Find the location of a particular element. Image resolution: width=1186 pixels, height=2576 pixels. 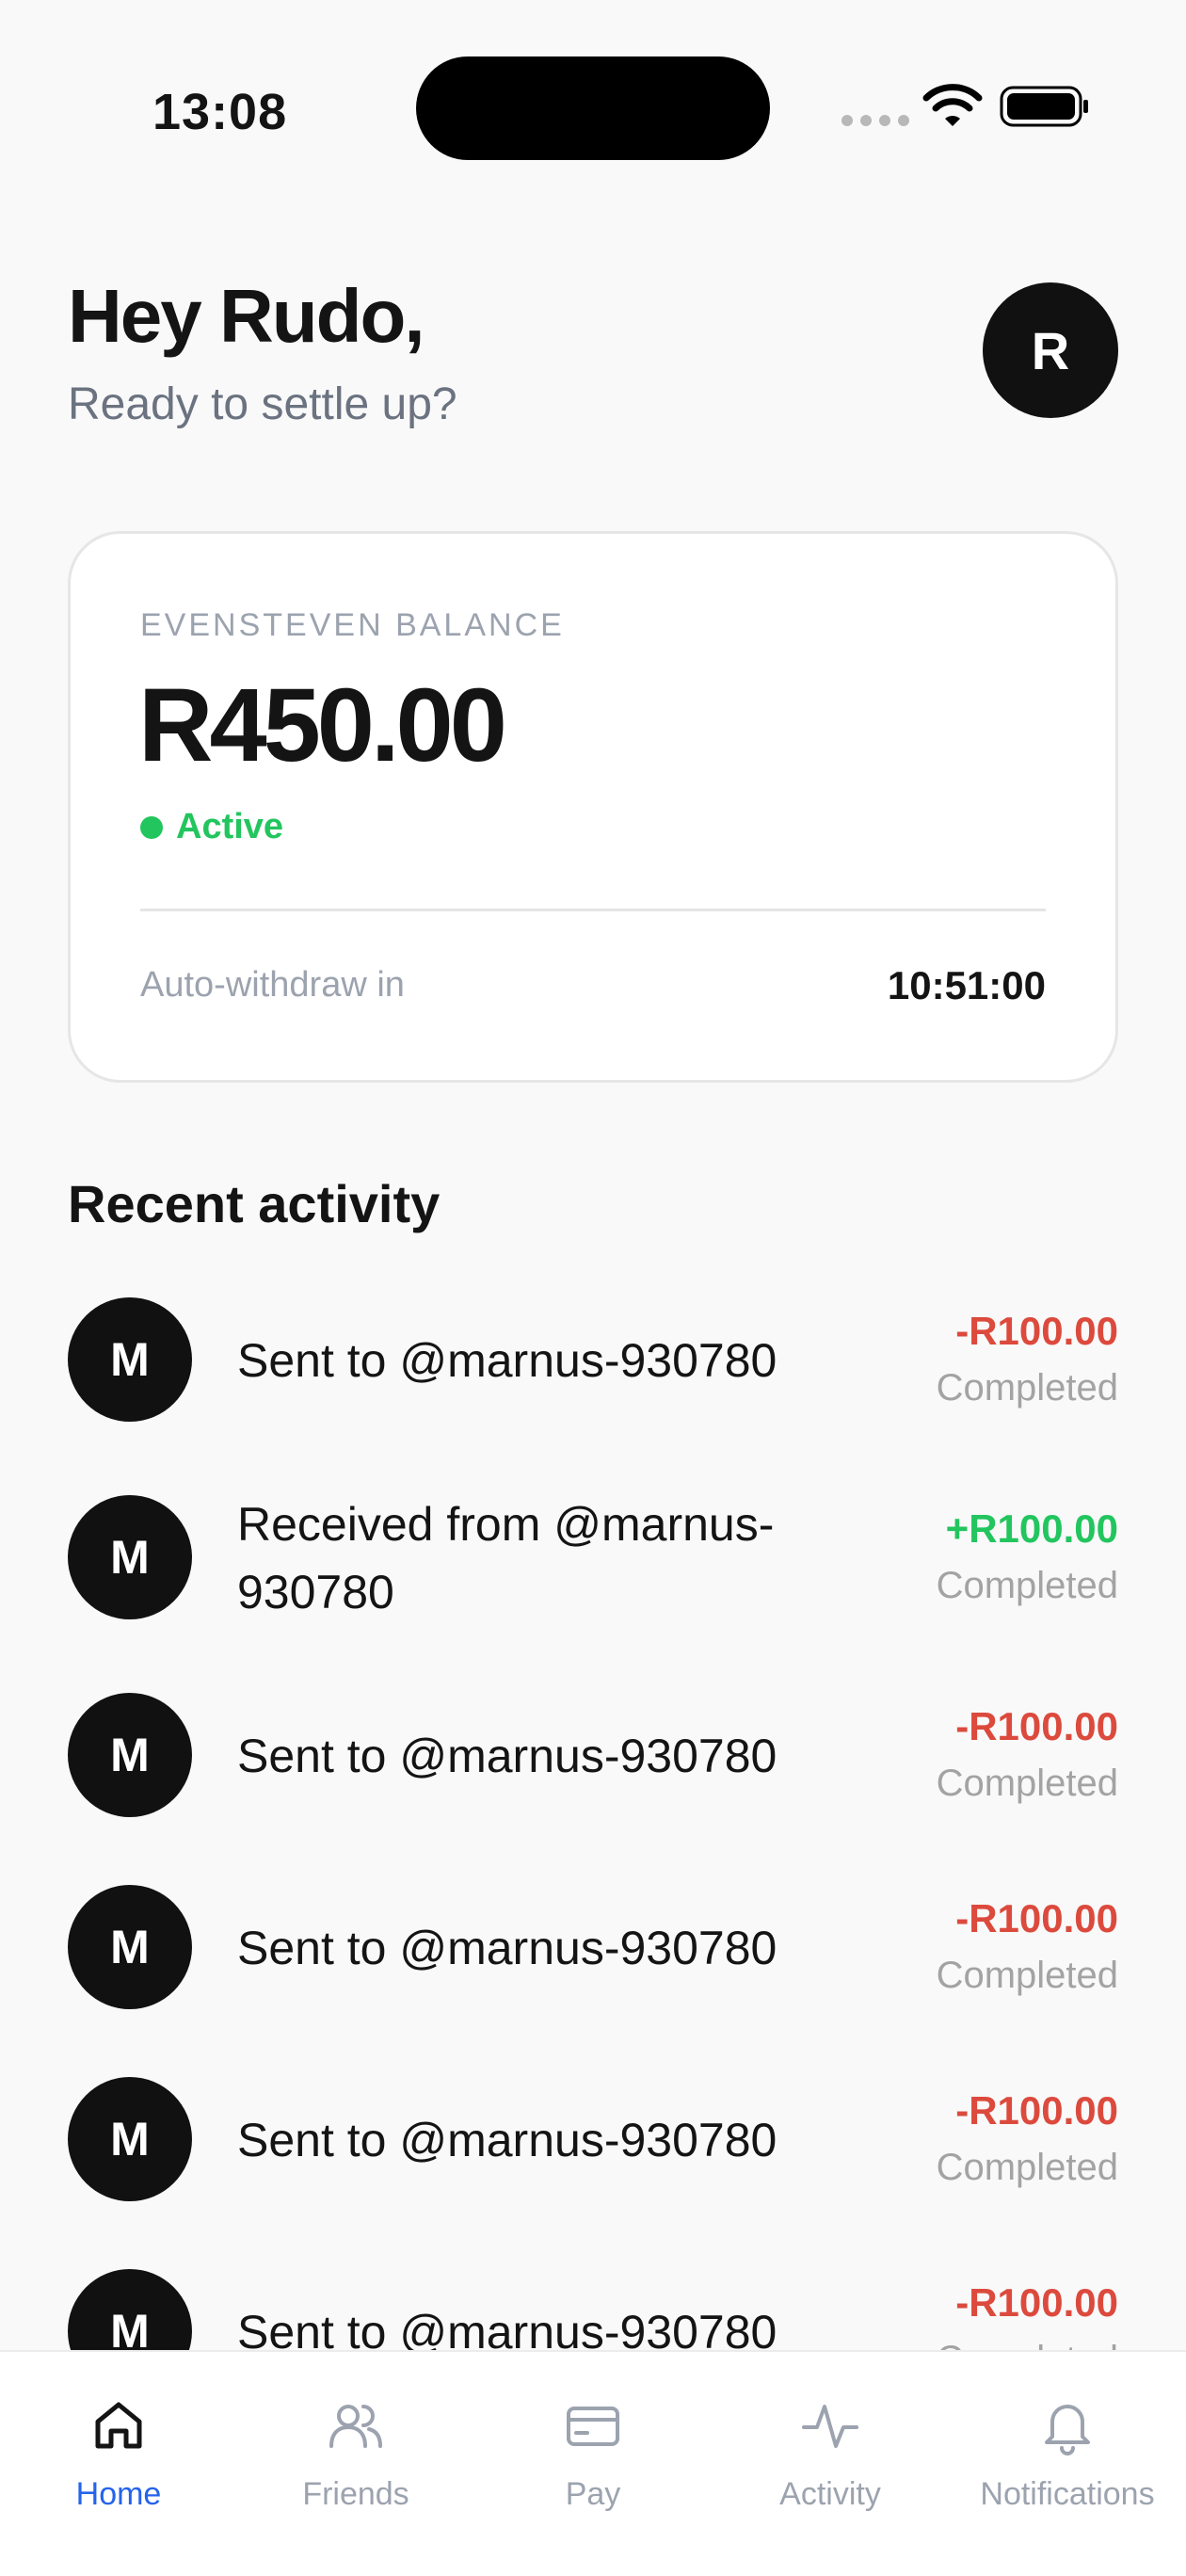

activity-amount: +R100.00 is located at coordinates (1031, 1528).